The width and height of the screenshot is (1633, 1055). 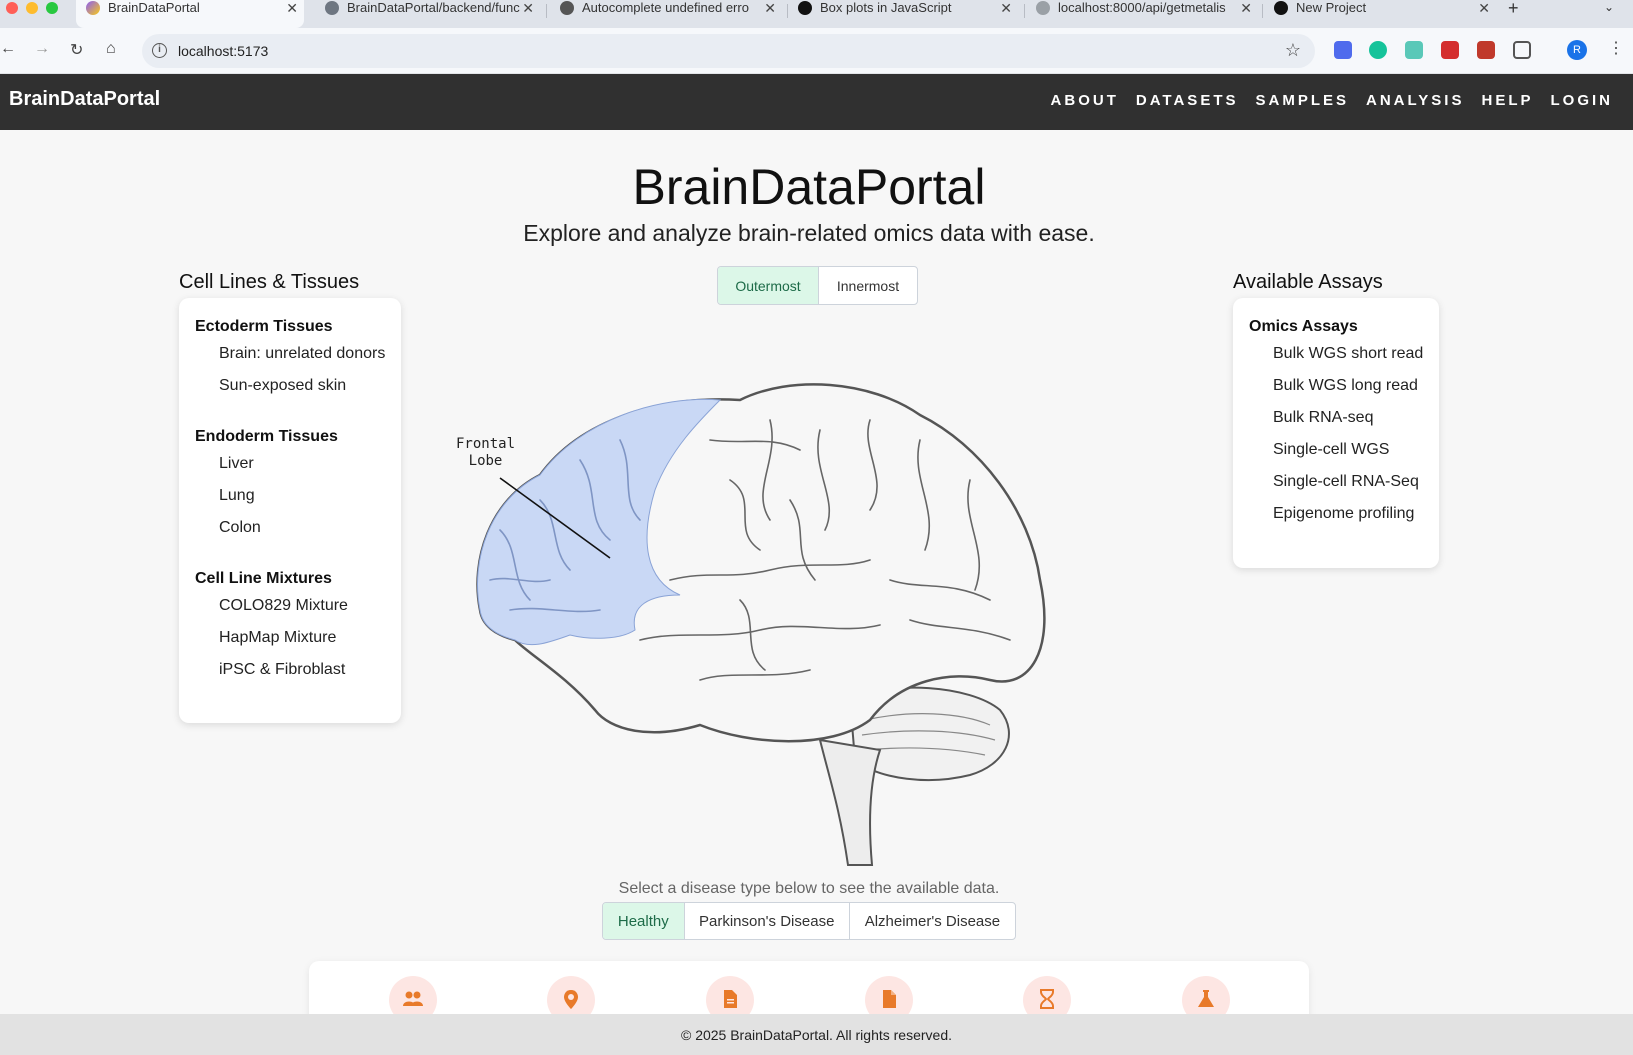 I want to click on group-title: Omics Assays, so click(x=1303, y=326).